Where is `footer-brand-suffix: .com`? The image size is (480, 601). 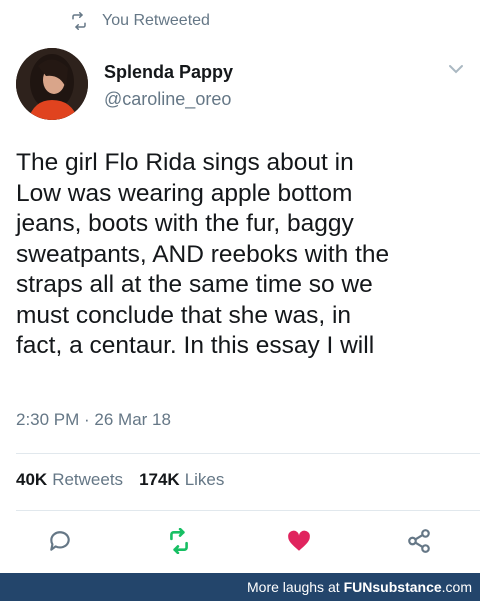
footer-brand-suffix: .com is located at coordinates (456, 587).